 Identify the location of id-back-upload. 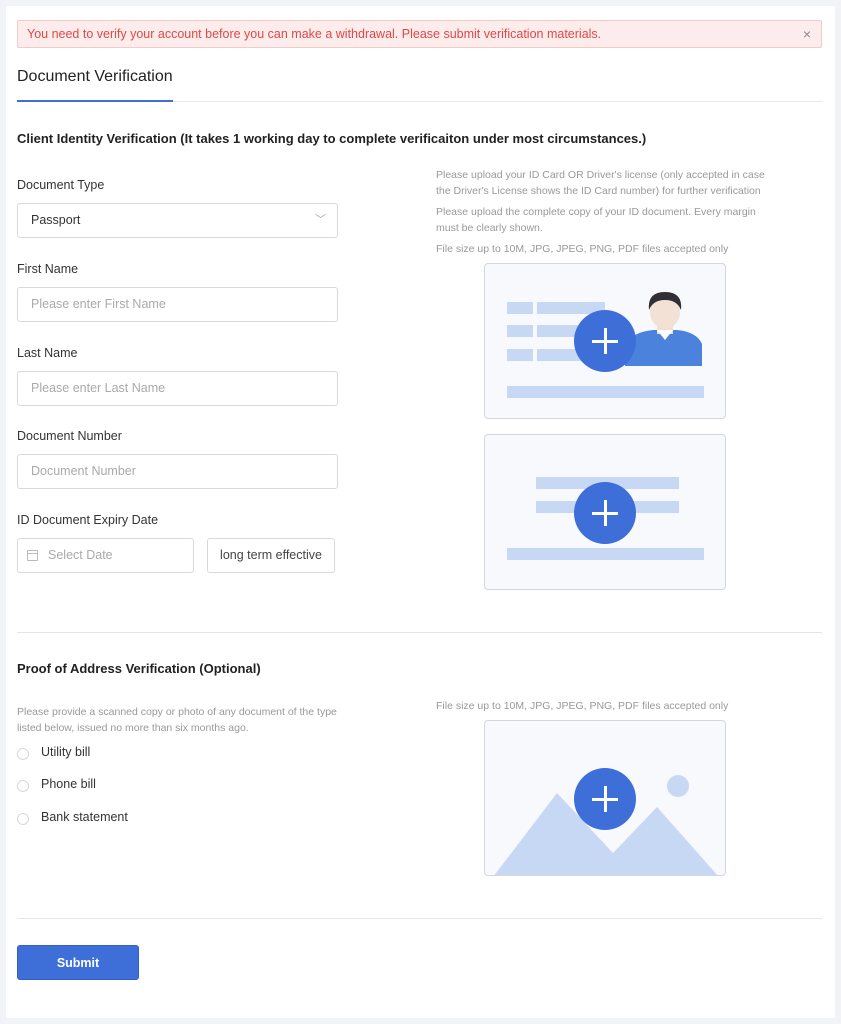
(605, 512).